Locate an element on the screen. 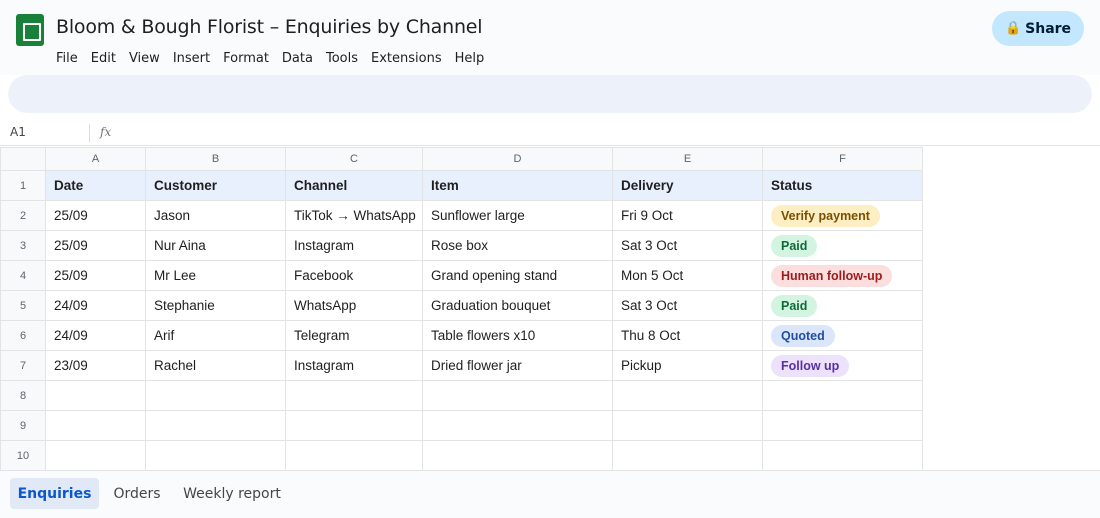  row-number: 2 is located at coordinates (23, 215).